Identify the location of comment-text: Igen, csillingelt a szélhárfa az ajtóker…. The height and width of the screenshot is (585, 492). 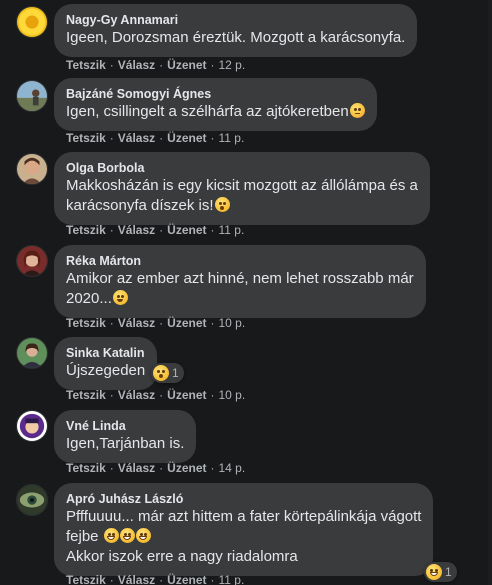
(215, 112).